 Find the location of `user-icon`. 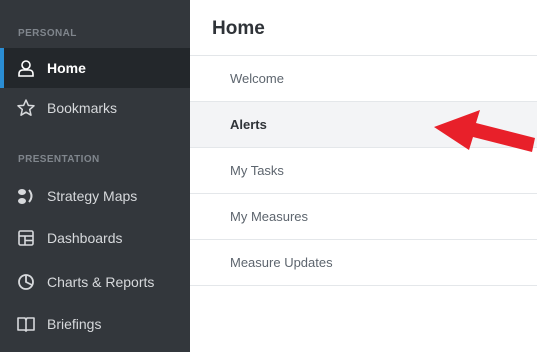

user-icon is located at coordinates (26, 68).